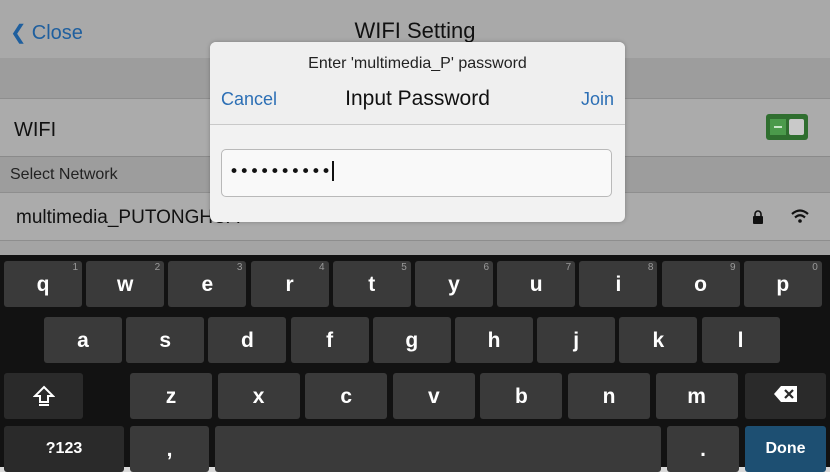  I want to click on shift-key, so click(43, 396).